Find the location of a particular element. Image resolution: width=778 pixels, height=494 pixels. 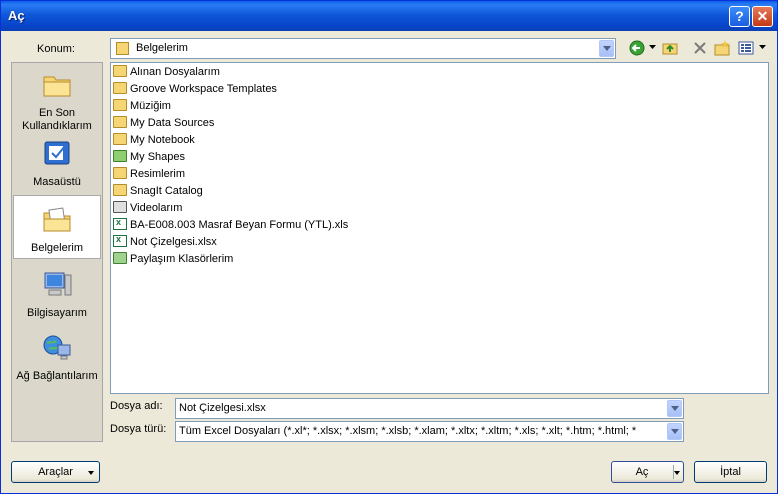

views-dropdown-icon is located at coordinates (762, 47).